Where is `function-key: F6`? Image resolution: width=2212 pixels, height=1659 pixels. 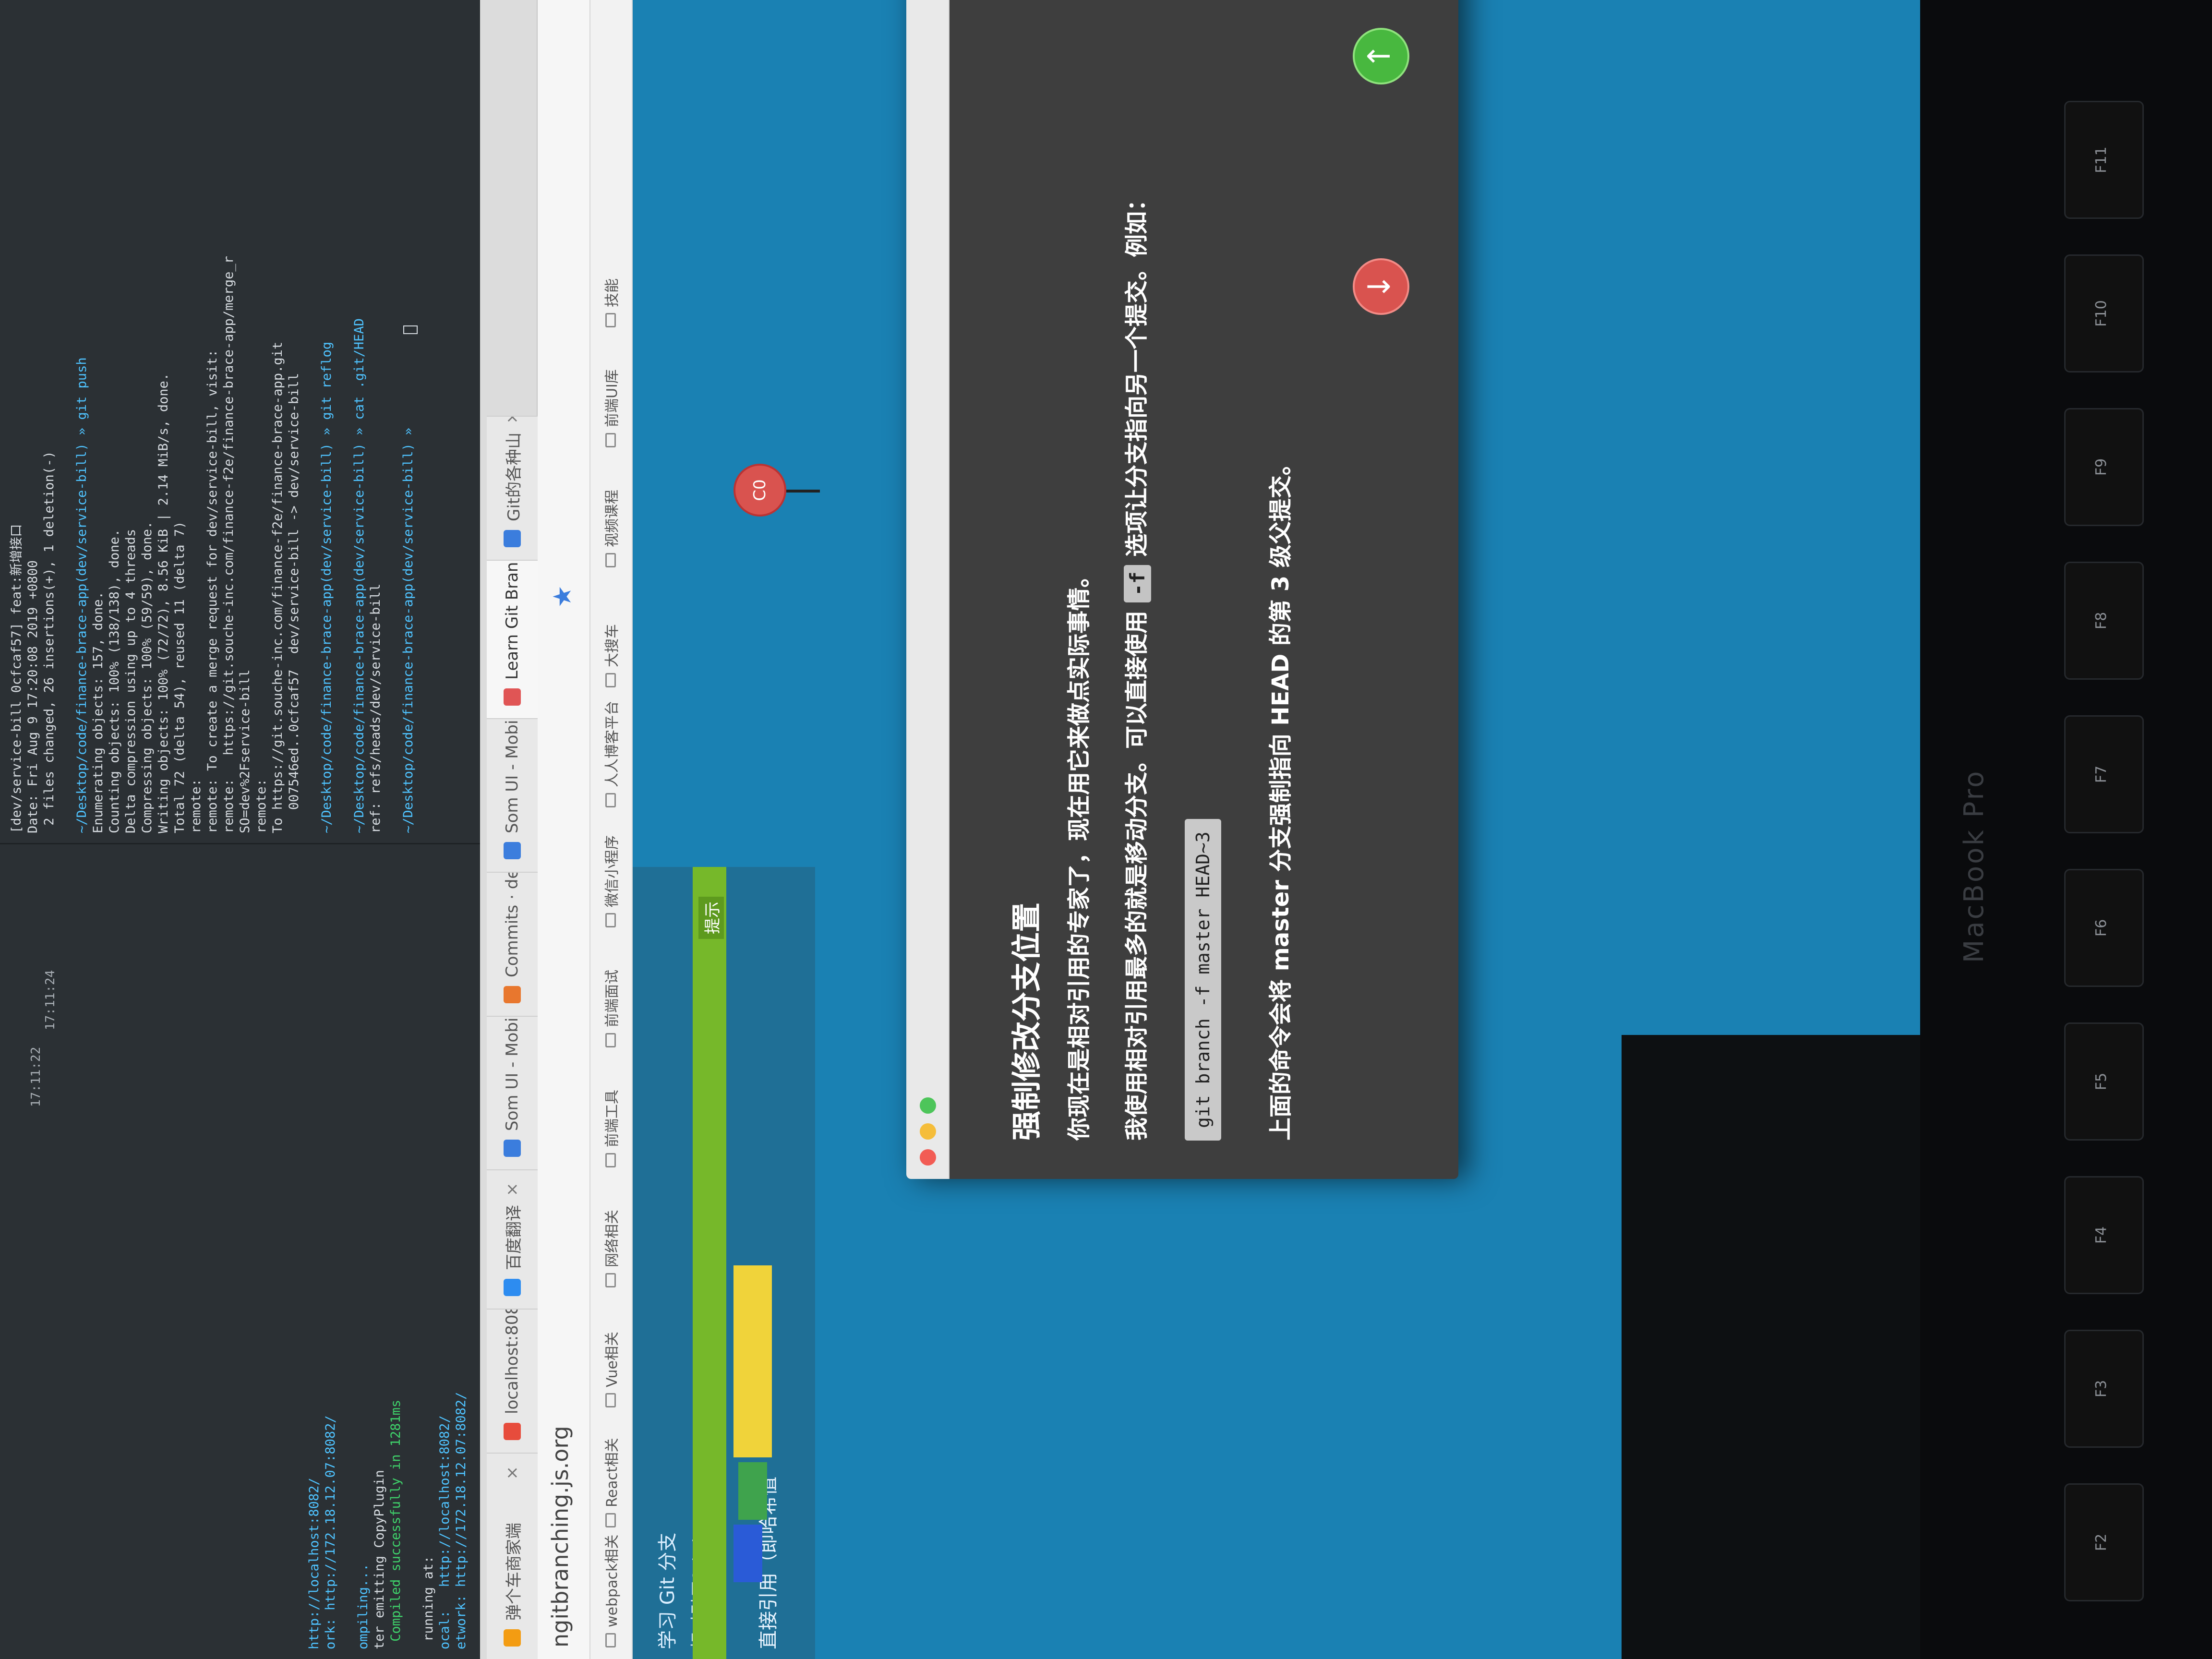
function-key: F6 is located at coordinates (2104, 928).